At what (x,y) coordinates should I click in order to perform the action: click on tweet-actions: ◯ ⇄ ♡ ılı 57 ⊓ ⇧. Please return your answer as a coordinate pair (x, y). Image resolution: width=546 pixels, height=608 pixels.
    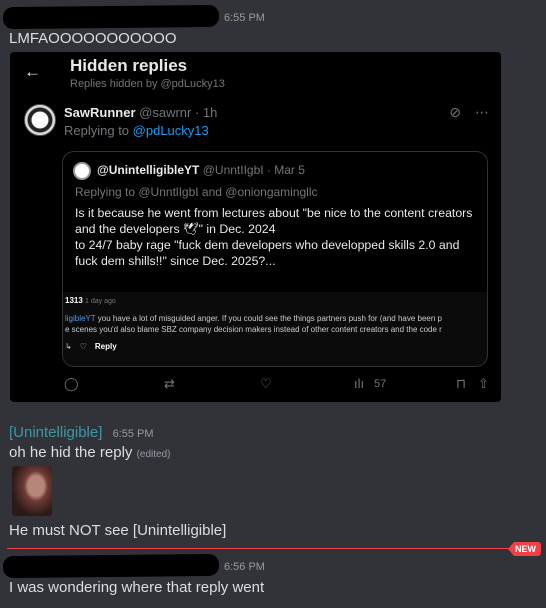
    Looking at the image, I should click on (276, 385).